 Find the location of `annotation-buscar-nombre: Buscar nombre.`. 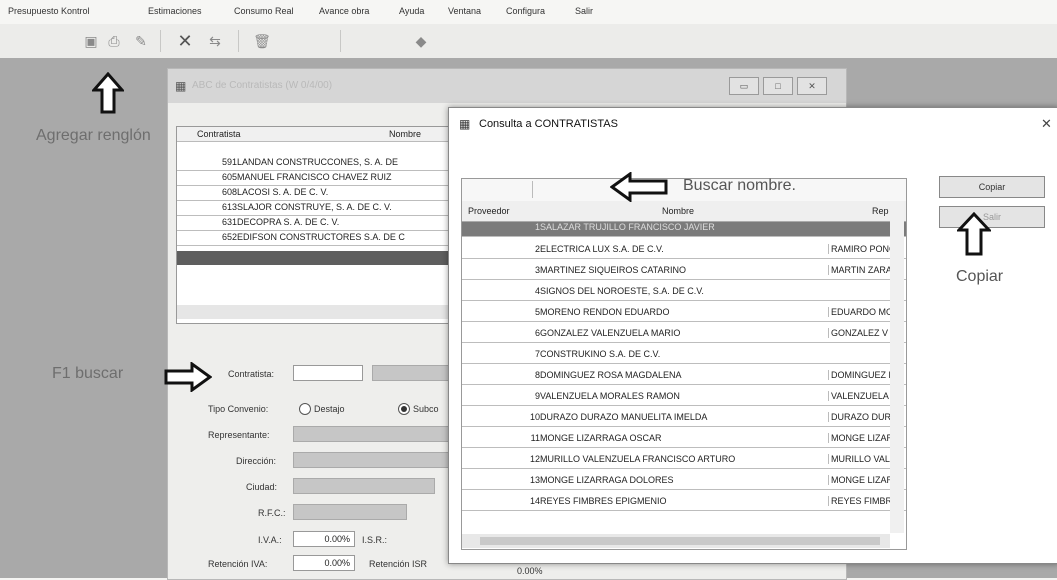

annotation-buscar-nombre: Buscar nombre. is located at coordinates (739, 185).